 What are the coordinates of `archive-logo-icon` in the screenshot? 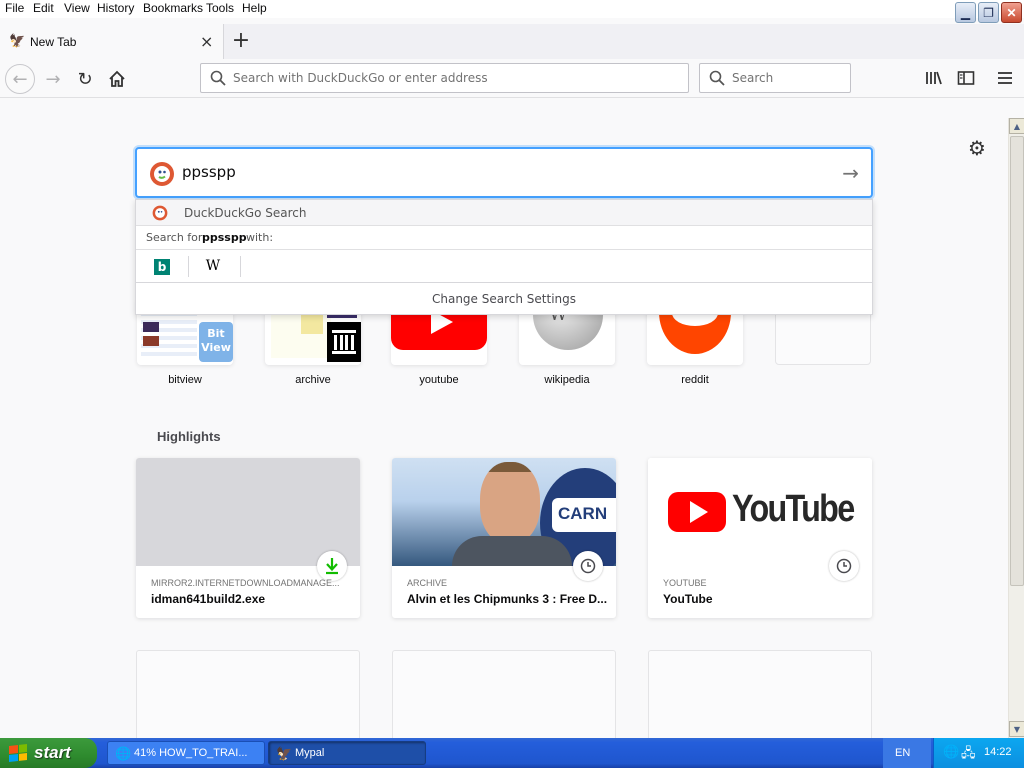 It's located at (344, 342).